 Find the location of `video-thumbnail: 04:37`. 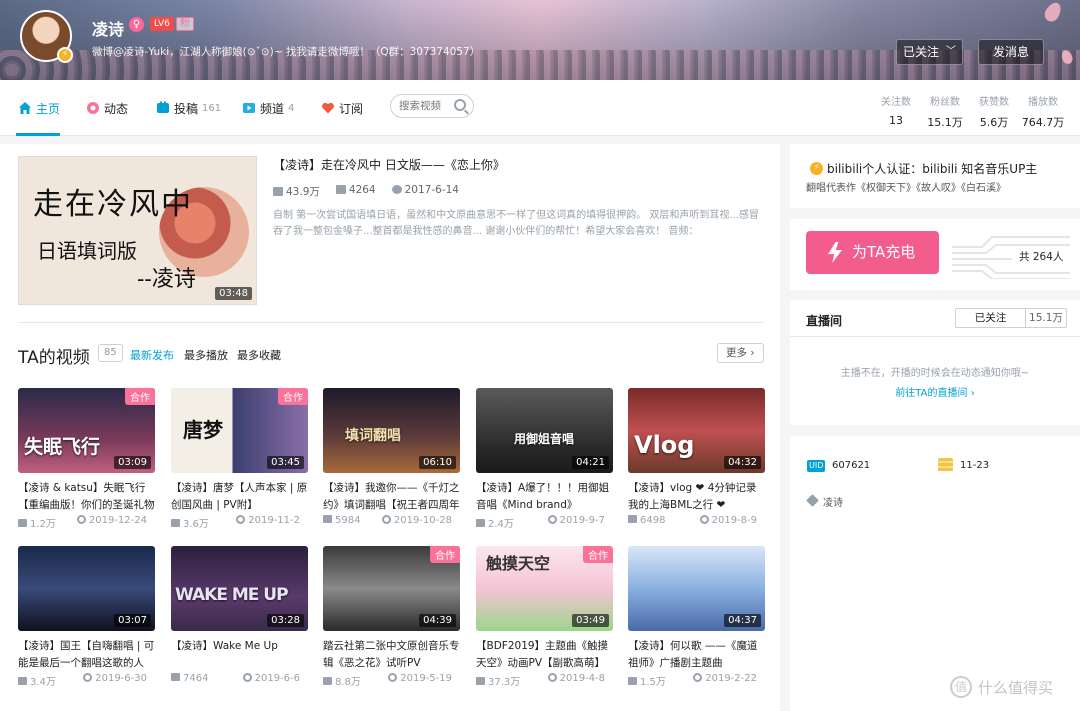

video-thumbnail: 04:37 is located at coordinates (696, 588).